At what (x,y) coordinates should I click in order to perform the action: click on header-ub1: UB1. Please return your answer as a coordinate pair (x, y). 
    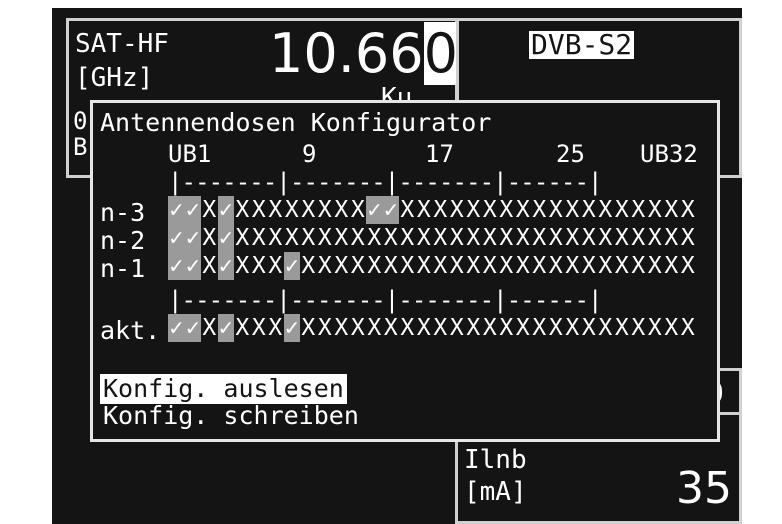
    Looking at the image, I should click on (190, 154).